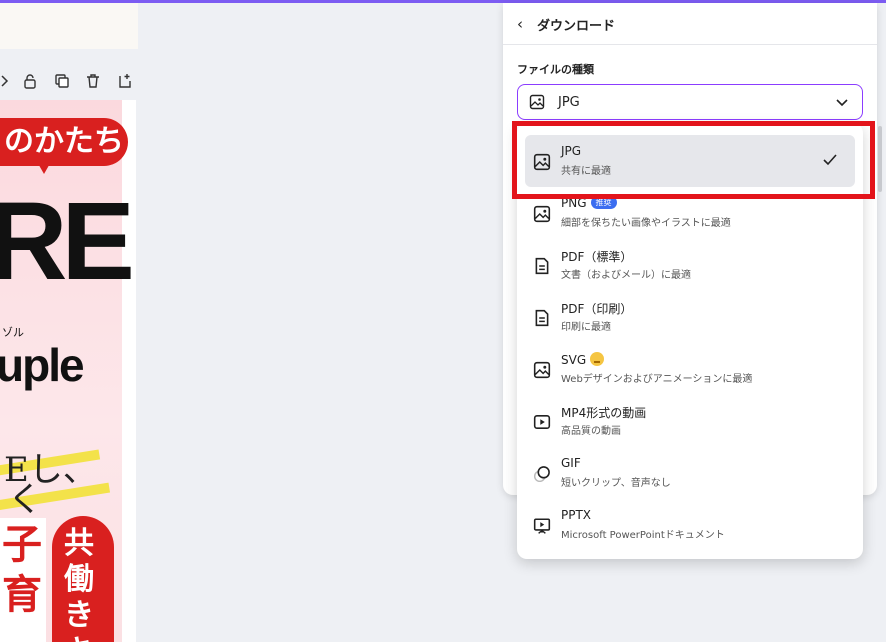 Image resolution: width=886 pixels, height=642 pixels. What do you see at coordinates (93, 81) in the screenshot?
I see `trash-icon` at bounding box center [93, 81].